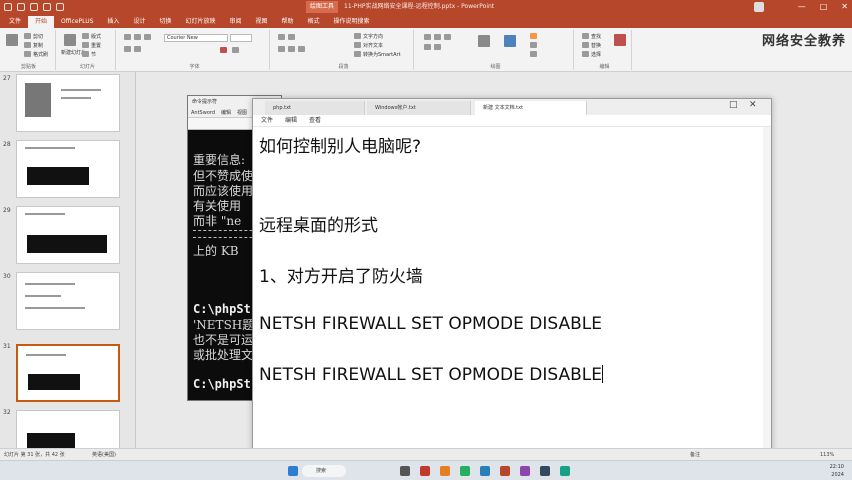 This screenshot has height=480, width=852. What do you see at coordinates (137, 49) in the screenshot?
I see `shadow-icon` at bounding box center [137, 49].